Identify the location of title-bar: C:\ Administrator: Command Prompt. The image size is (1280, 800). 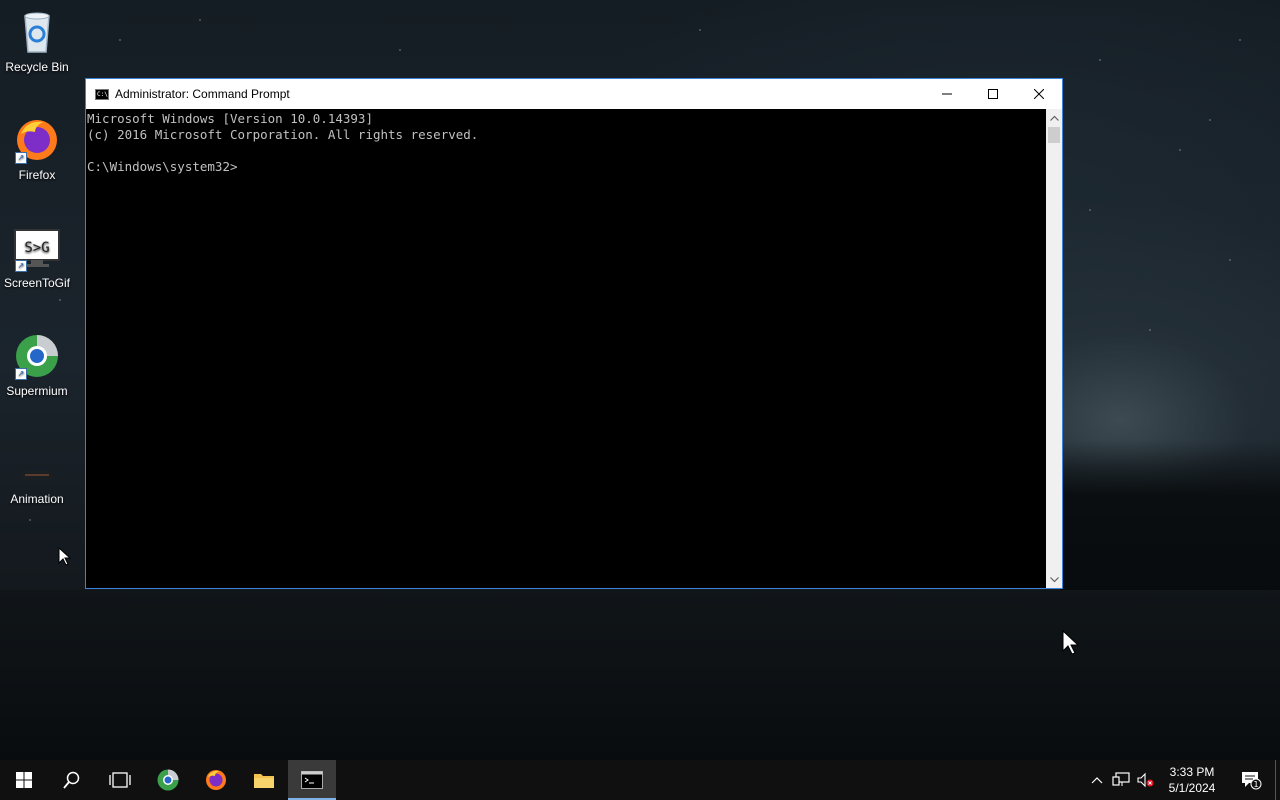
(574, 94).